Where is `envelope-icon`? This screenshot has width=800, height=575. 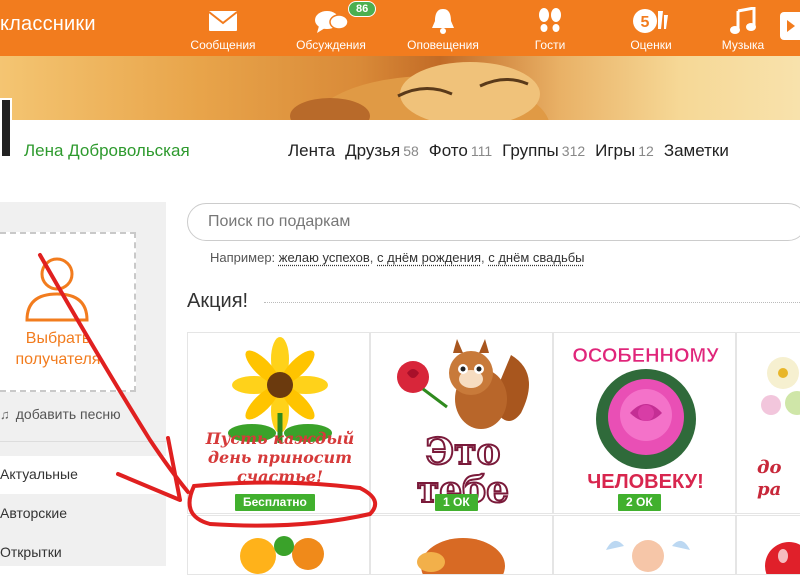
envelope-icon is located at coordinates (223, 21).